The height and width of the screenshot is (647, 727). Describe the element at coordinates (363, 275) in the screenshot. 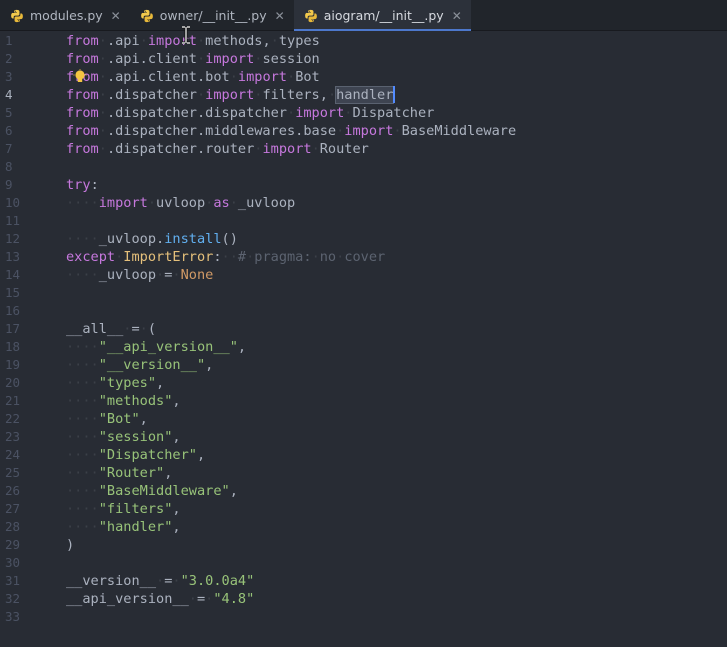

I see `code-line: 14 ····_uvloop·=·None` at that location.